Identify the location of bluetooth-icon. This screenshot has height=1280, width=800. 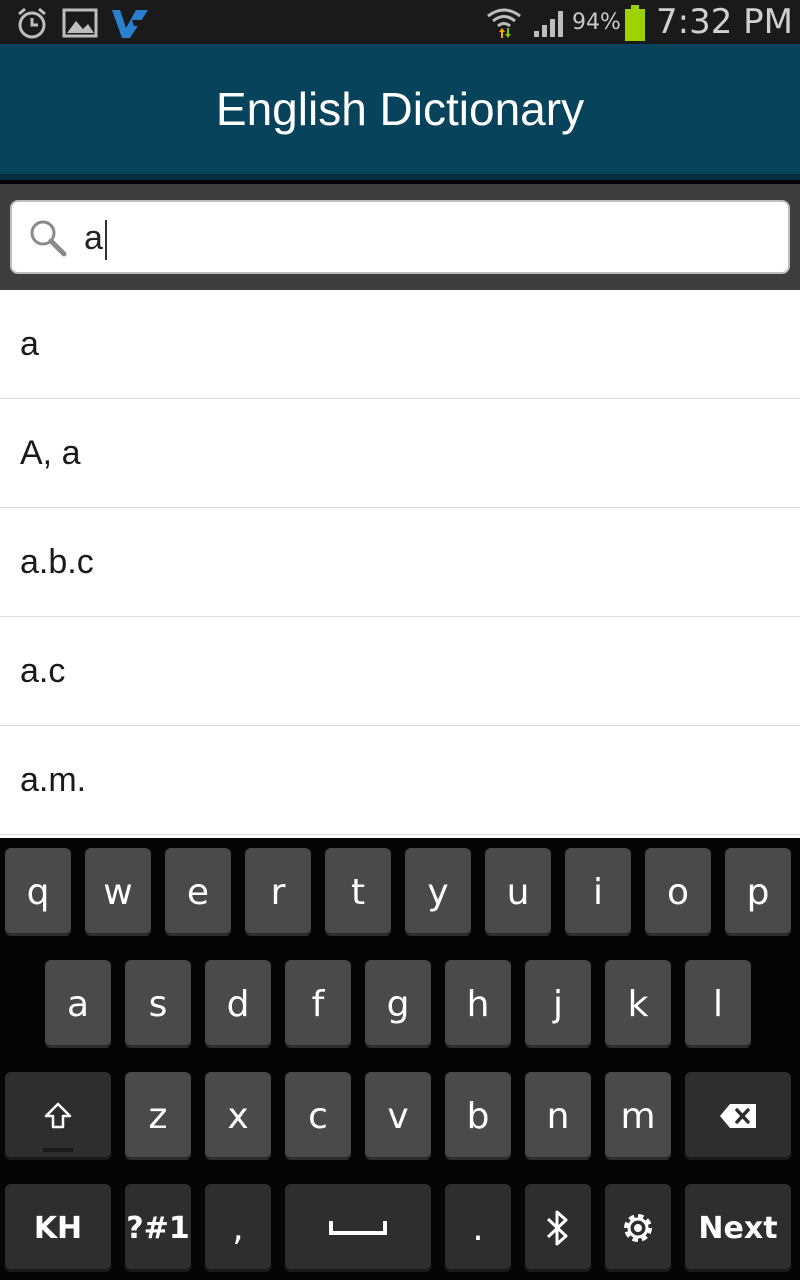
(557, 1228).